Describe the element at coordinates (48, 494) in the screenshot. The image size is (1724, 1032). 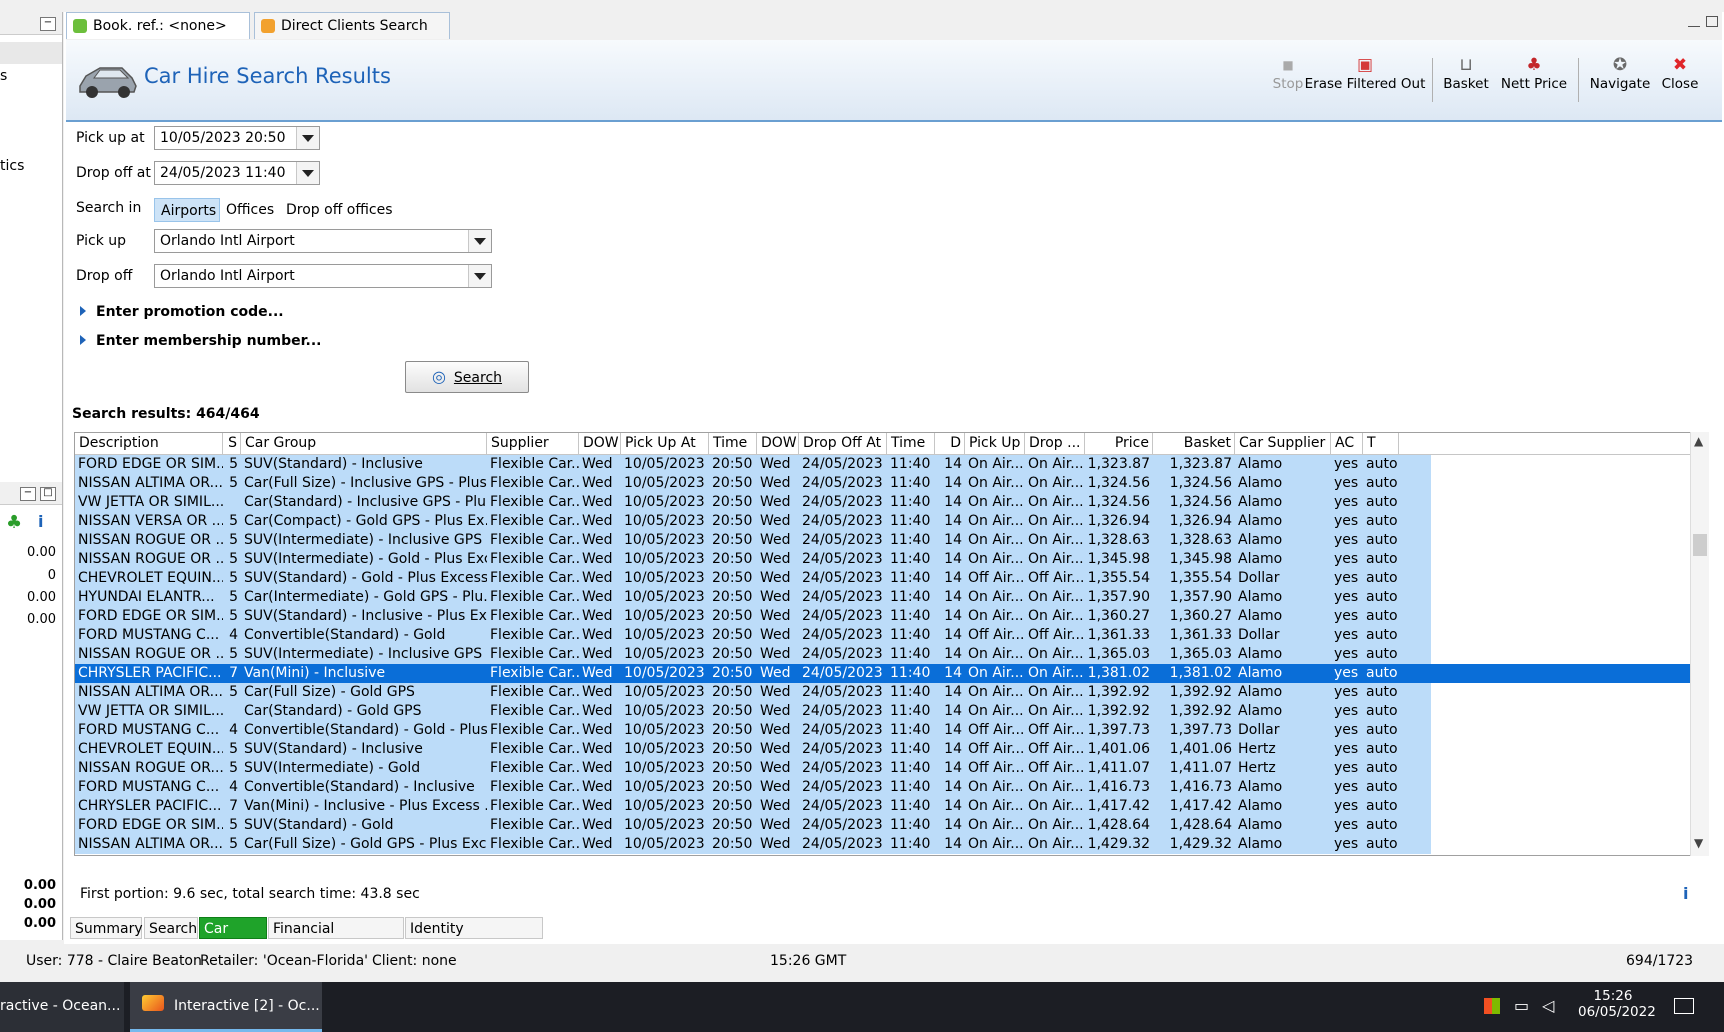
I see `maximize-icon: □` at that location.